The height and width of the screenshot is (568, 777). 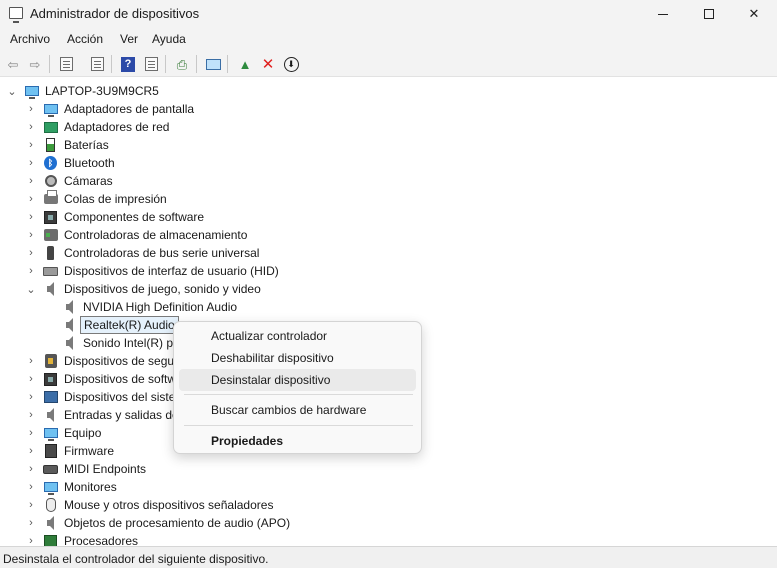 I want to click on forward-button: ⇨, so click(x=35, y=64).